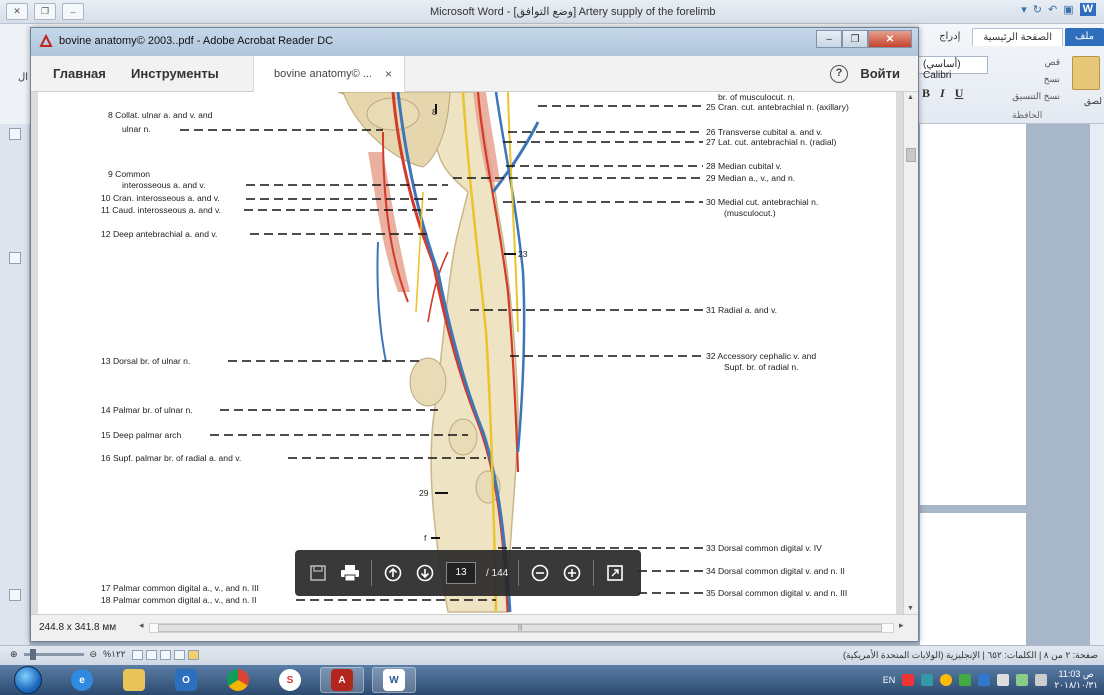 This screenshot has height=695, width=1104. I want to click on cut-button: قص, so click(1030, 62).